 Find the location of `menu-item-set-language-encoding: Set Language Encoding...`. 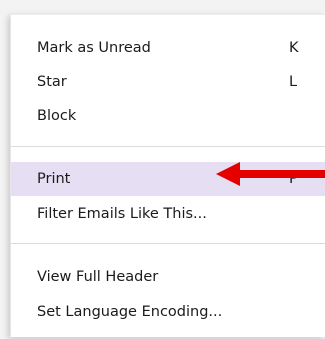

menu-item-set-language-encoding: Set Language Encoding... is located at coordinates (168, 312).